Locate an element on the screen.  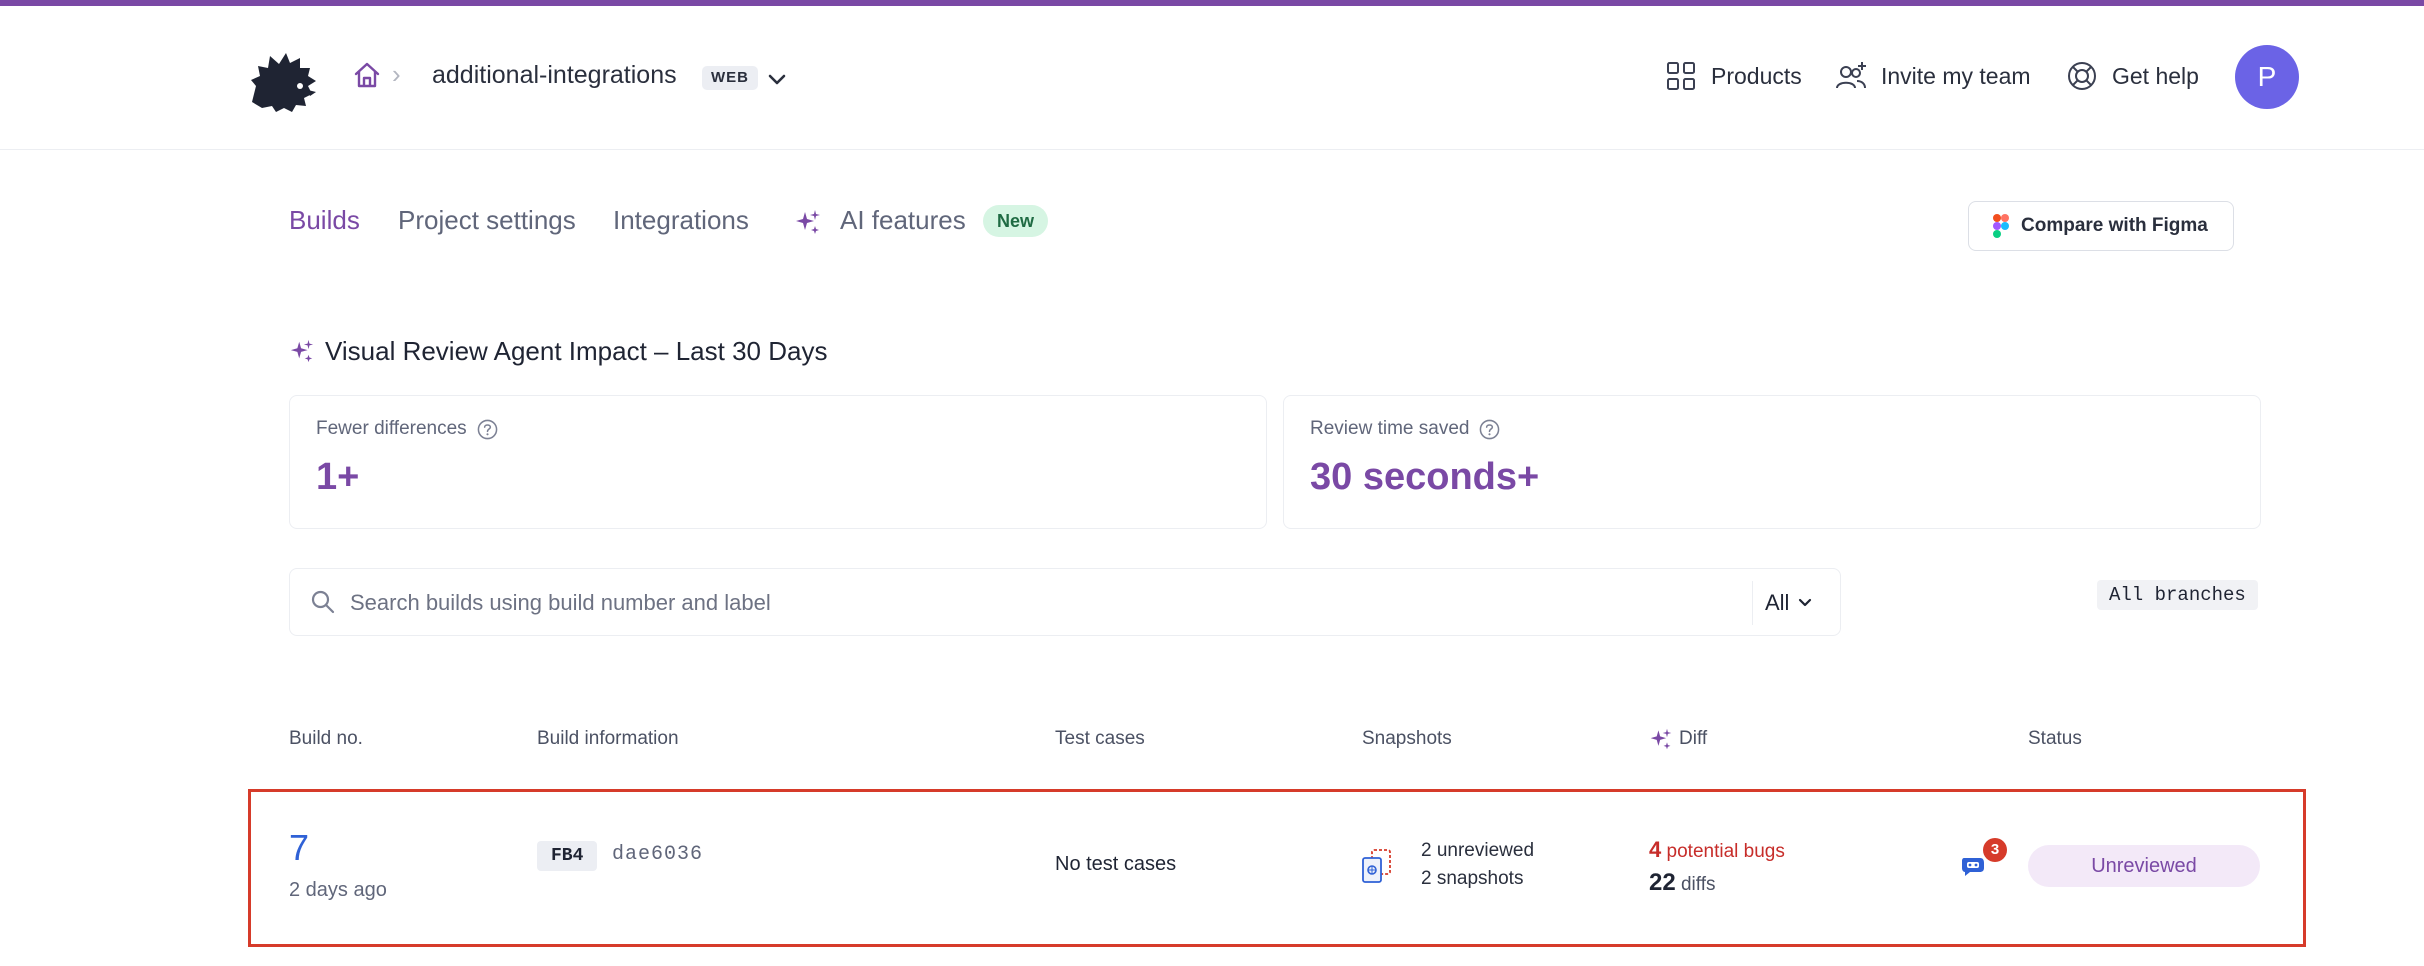
build-label-tag: FB4 is located at coordinates (567, 856).